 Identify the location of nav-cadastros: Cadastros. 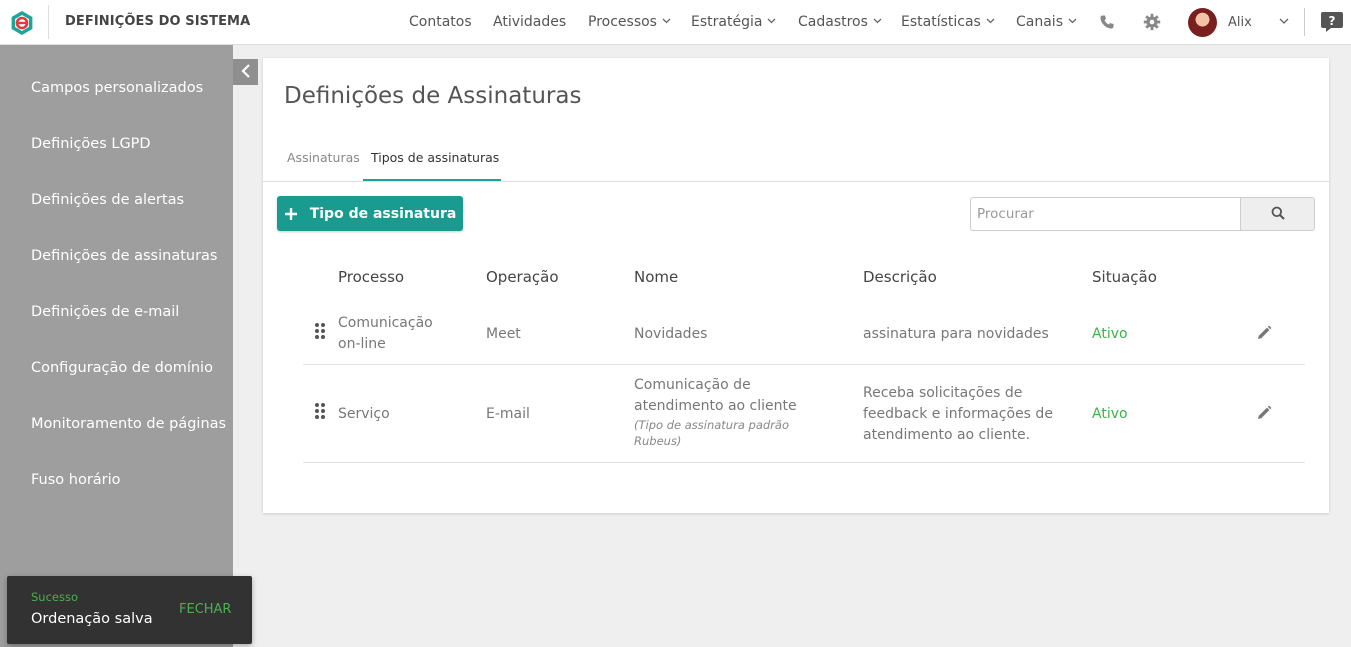
(840, 22).